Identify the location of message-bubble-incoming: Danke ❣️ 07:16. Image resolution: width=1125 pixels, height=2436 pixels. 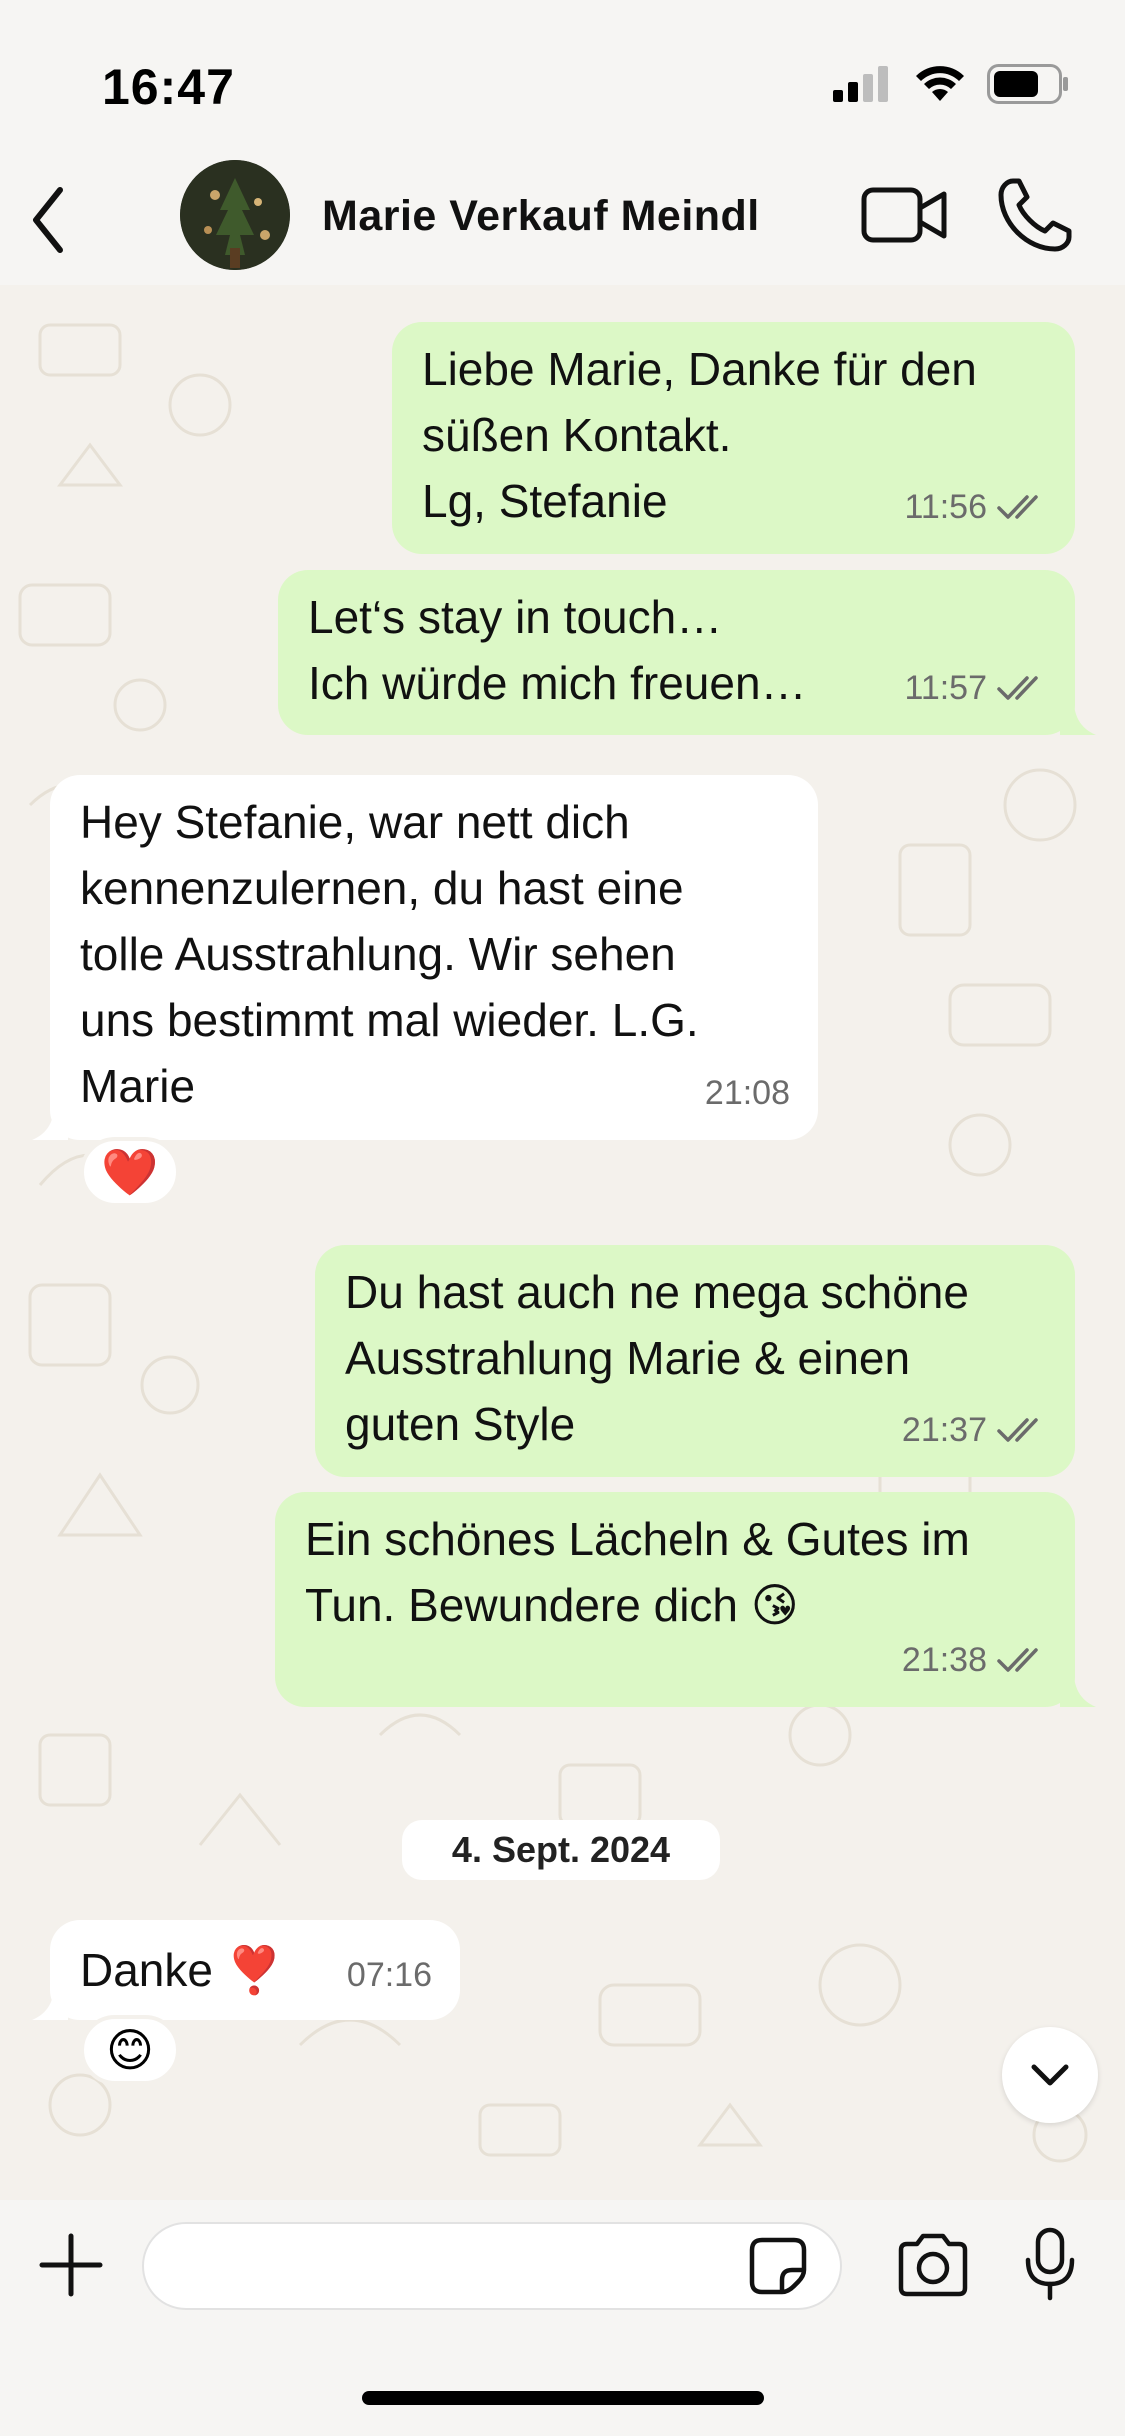
(255, 1970).